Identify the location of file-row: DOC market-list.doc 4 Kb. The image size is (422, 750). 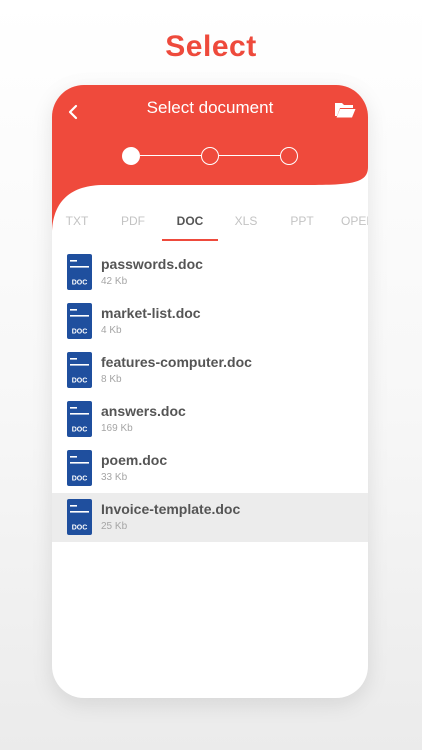
(210, 321).